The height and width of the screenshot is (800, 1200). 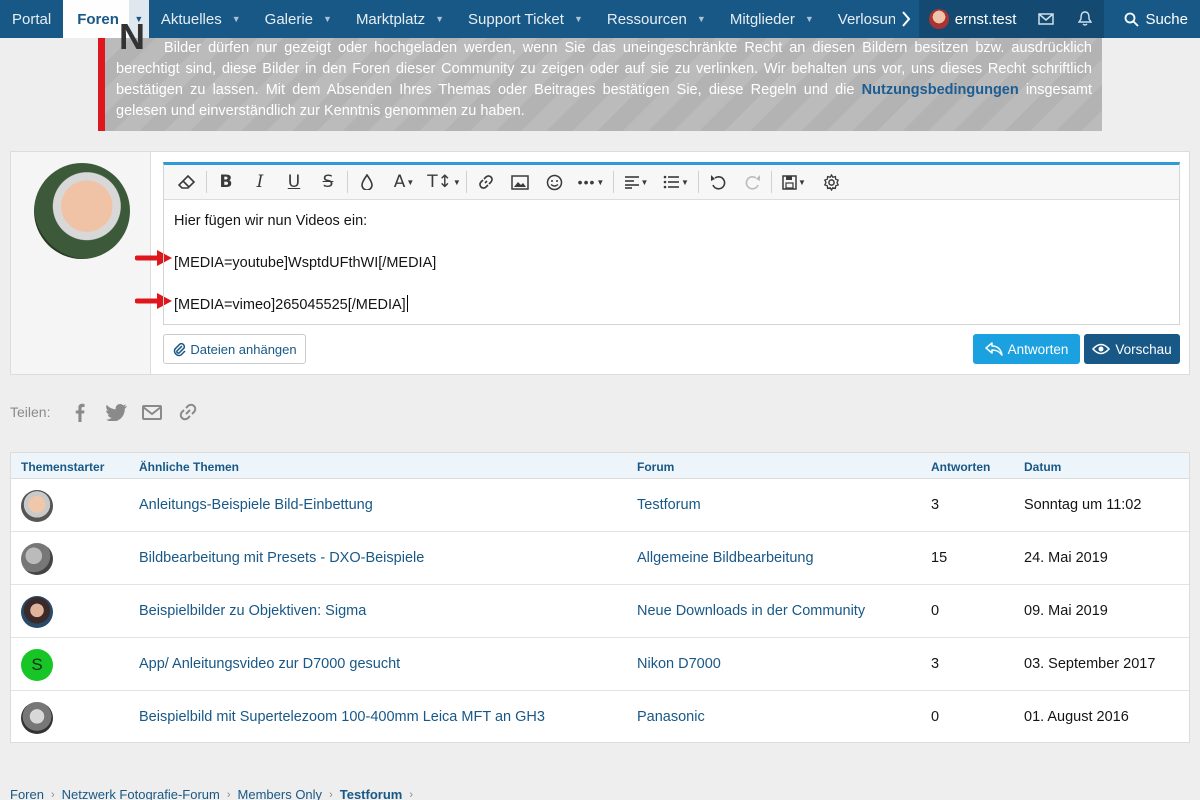 What do you see at coordinates (27, 793) in the screenshot?
I see `breadcrumb-item: Foren` at bounding box center [27, 793].